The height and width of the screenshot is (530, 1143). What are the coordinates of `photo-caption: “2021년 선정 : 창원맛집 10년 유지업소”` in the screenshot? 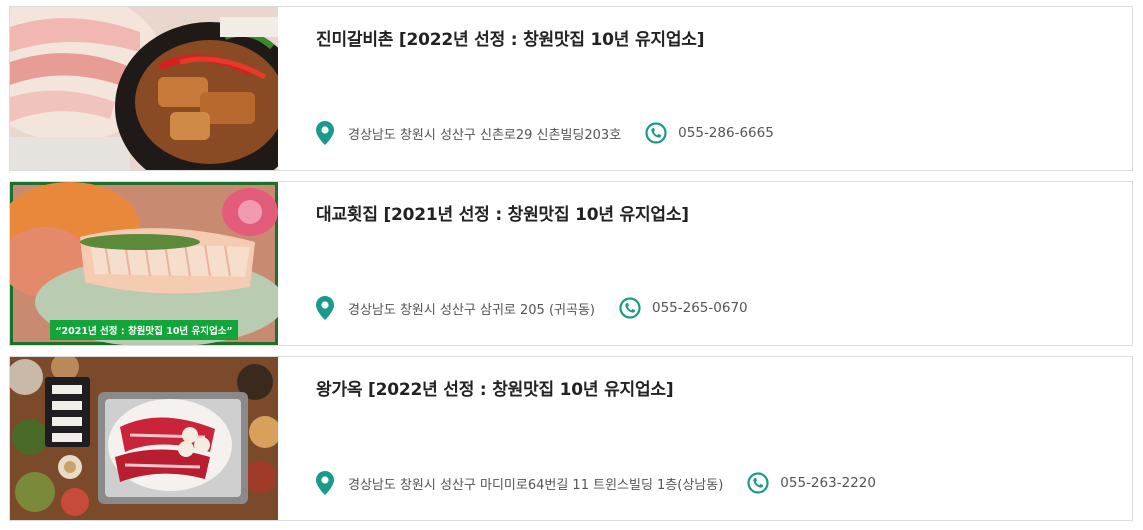 It's located at (143, 331).